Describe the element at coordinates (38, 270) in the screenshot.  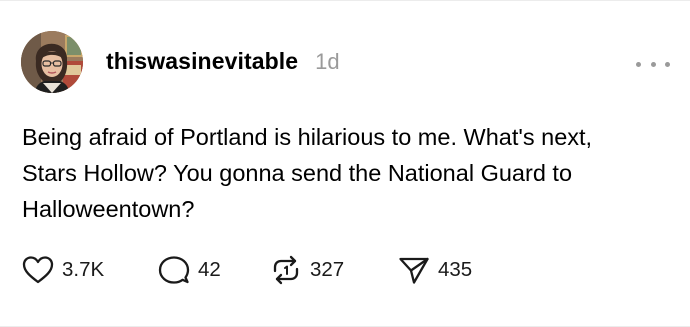
I see `heart-icon` at that location.